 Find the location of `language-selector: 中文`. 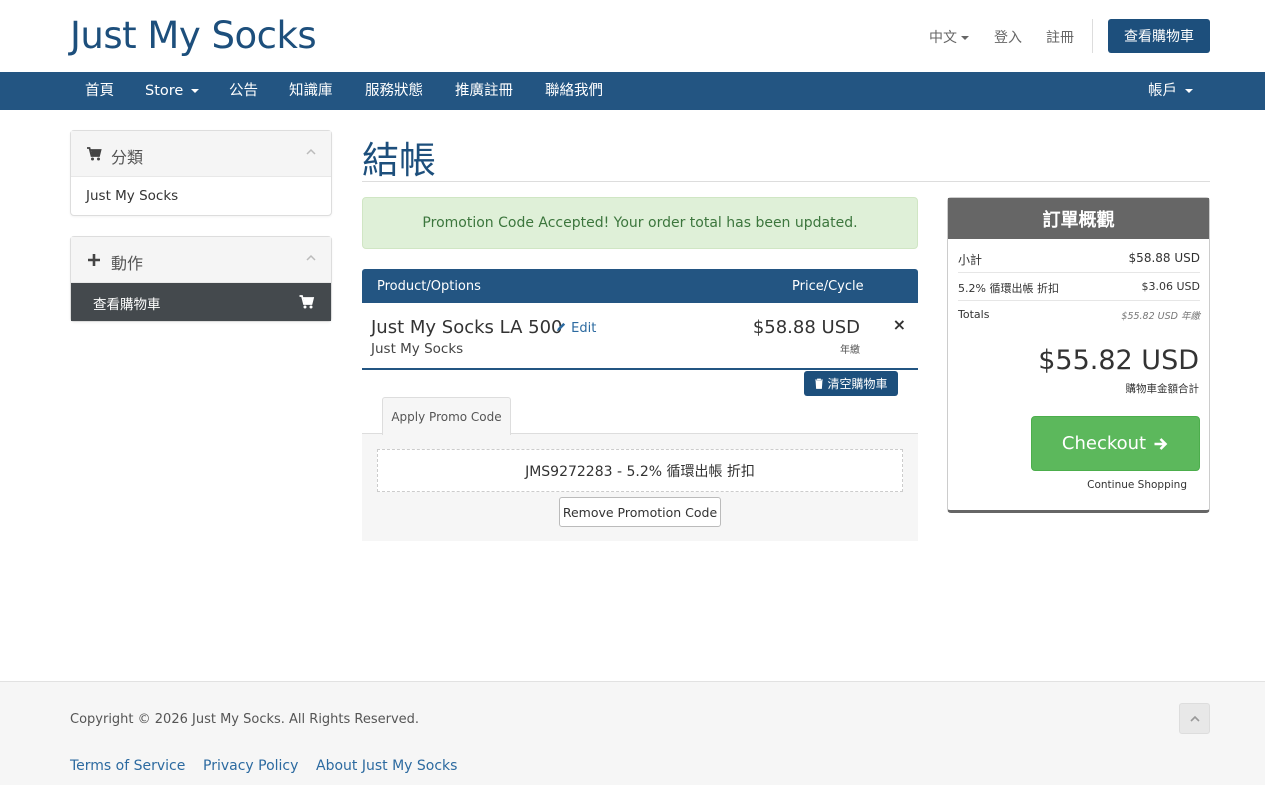

language-selector: 中文 is located at coordinates (949, 37).